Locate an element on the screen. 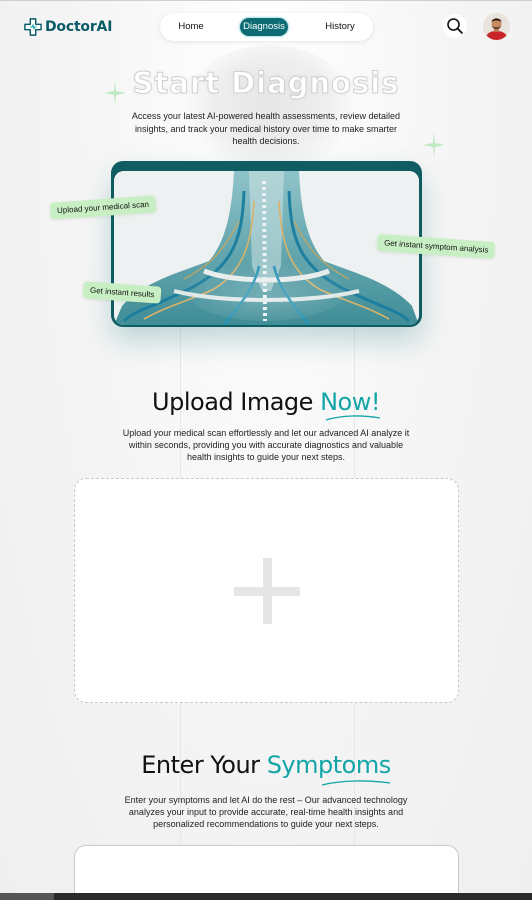 The image size is (532, 900). main-nav: Home Diagnosis History is located at coordinates (266, 27).